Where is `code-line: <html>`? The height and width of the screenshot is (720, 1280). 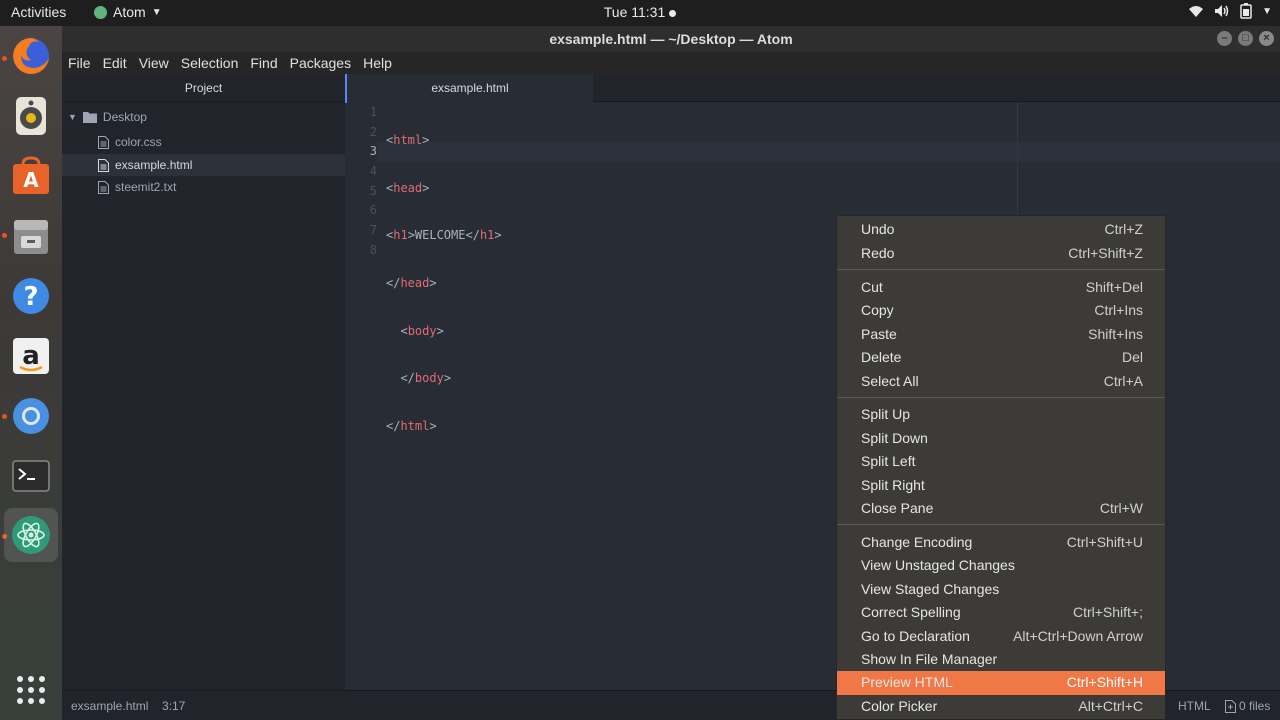 code-line: <html> is located at coordinates (408, 140).